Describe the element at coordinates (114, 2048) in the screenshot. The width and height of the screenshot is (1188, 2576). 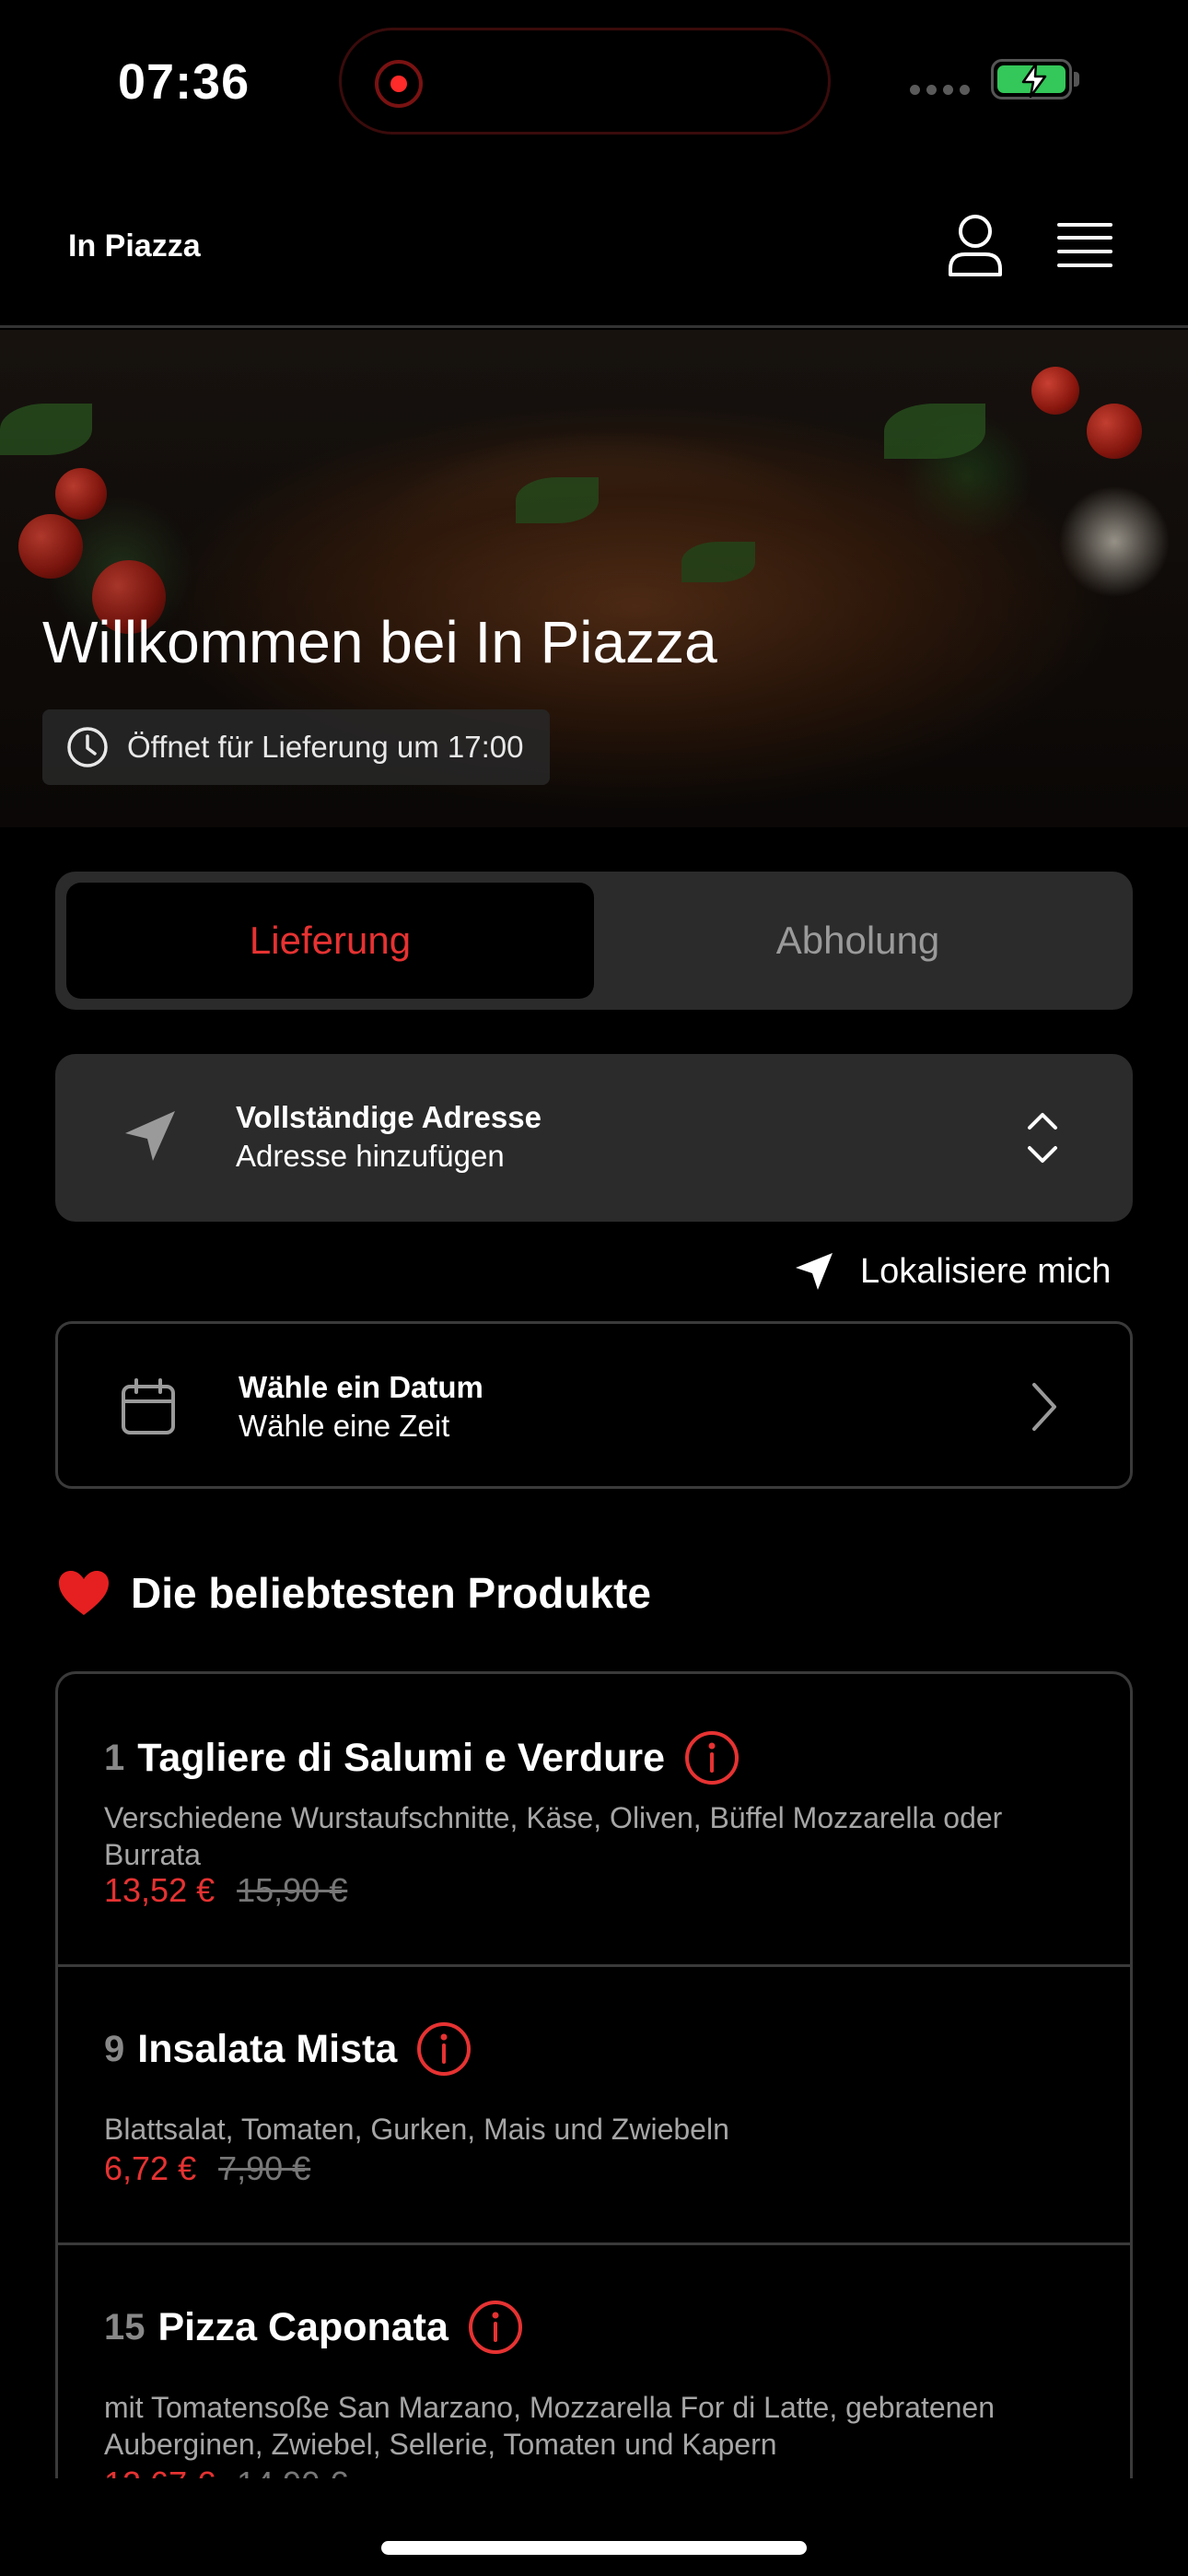
I see `product-number: 9` at that location.